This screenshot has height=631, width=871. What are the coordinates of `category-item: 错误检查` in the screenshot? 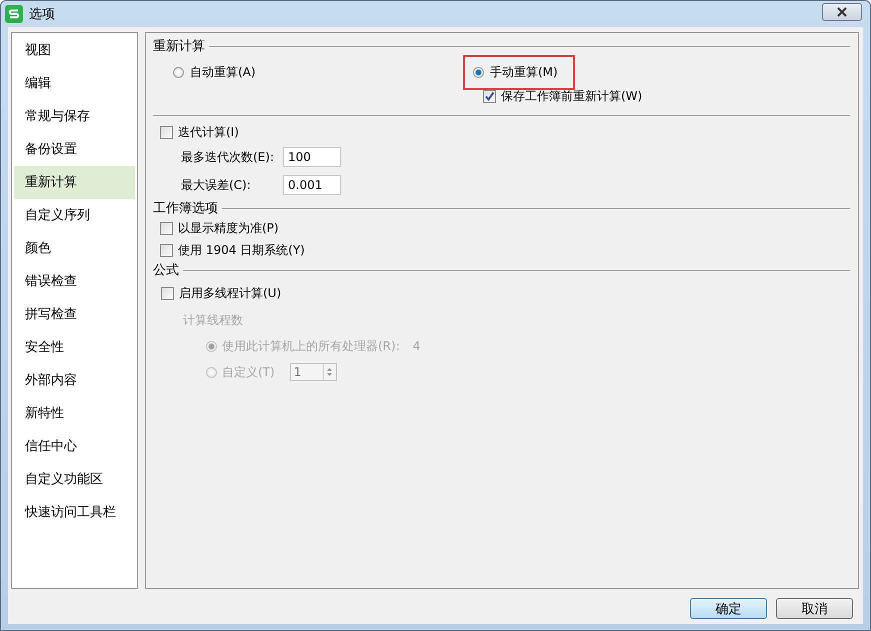 It's located at (74, 281).